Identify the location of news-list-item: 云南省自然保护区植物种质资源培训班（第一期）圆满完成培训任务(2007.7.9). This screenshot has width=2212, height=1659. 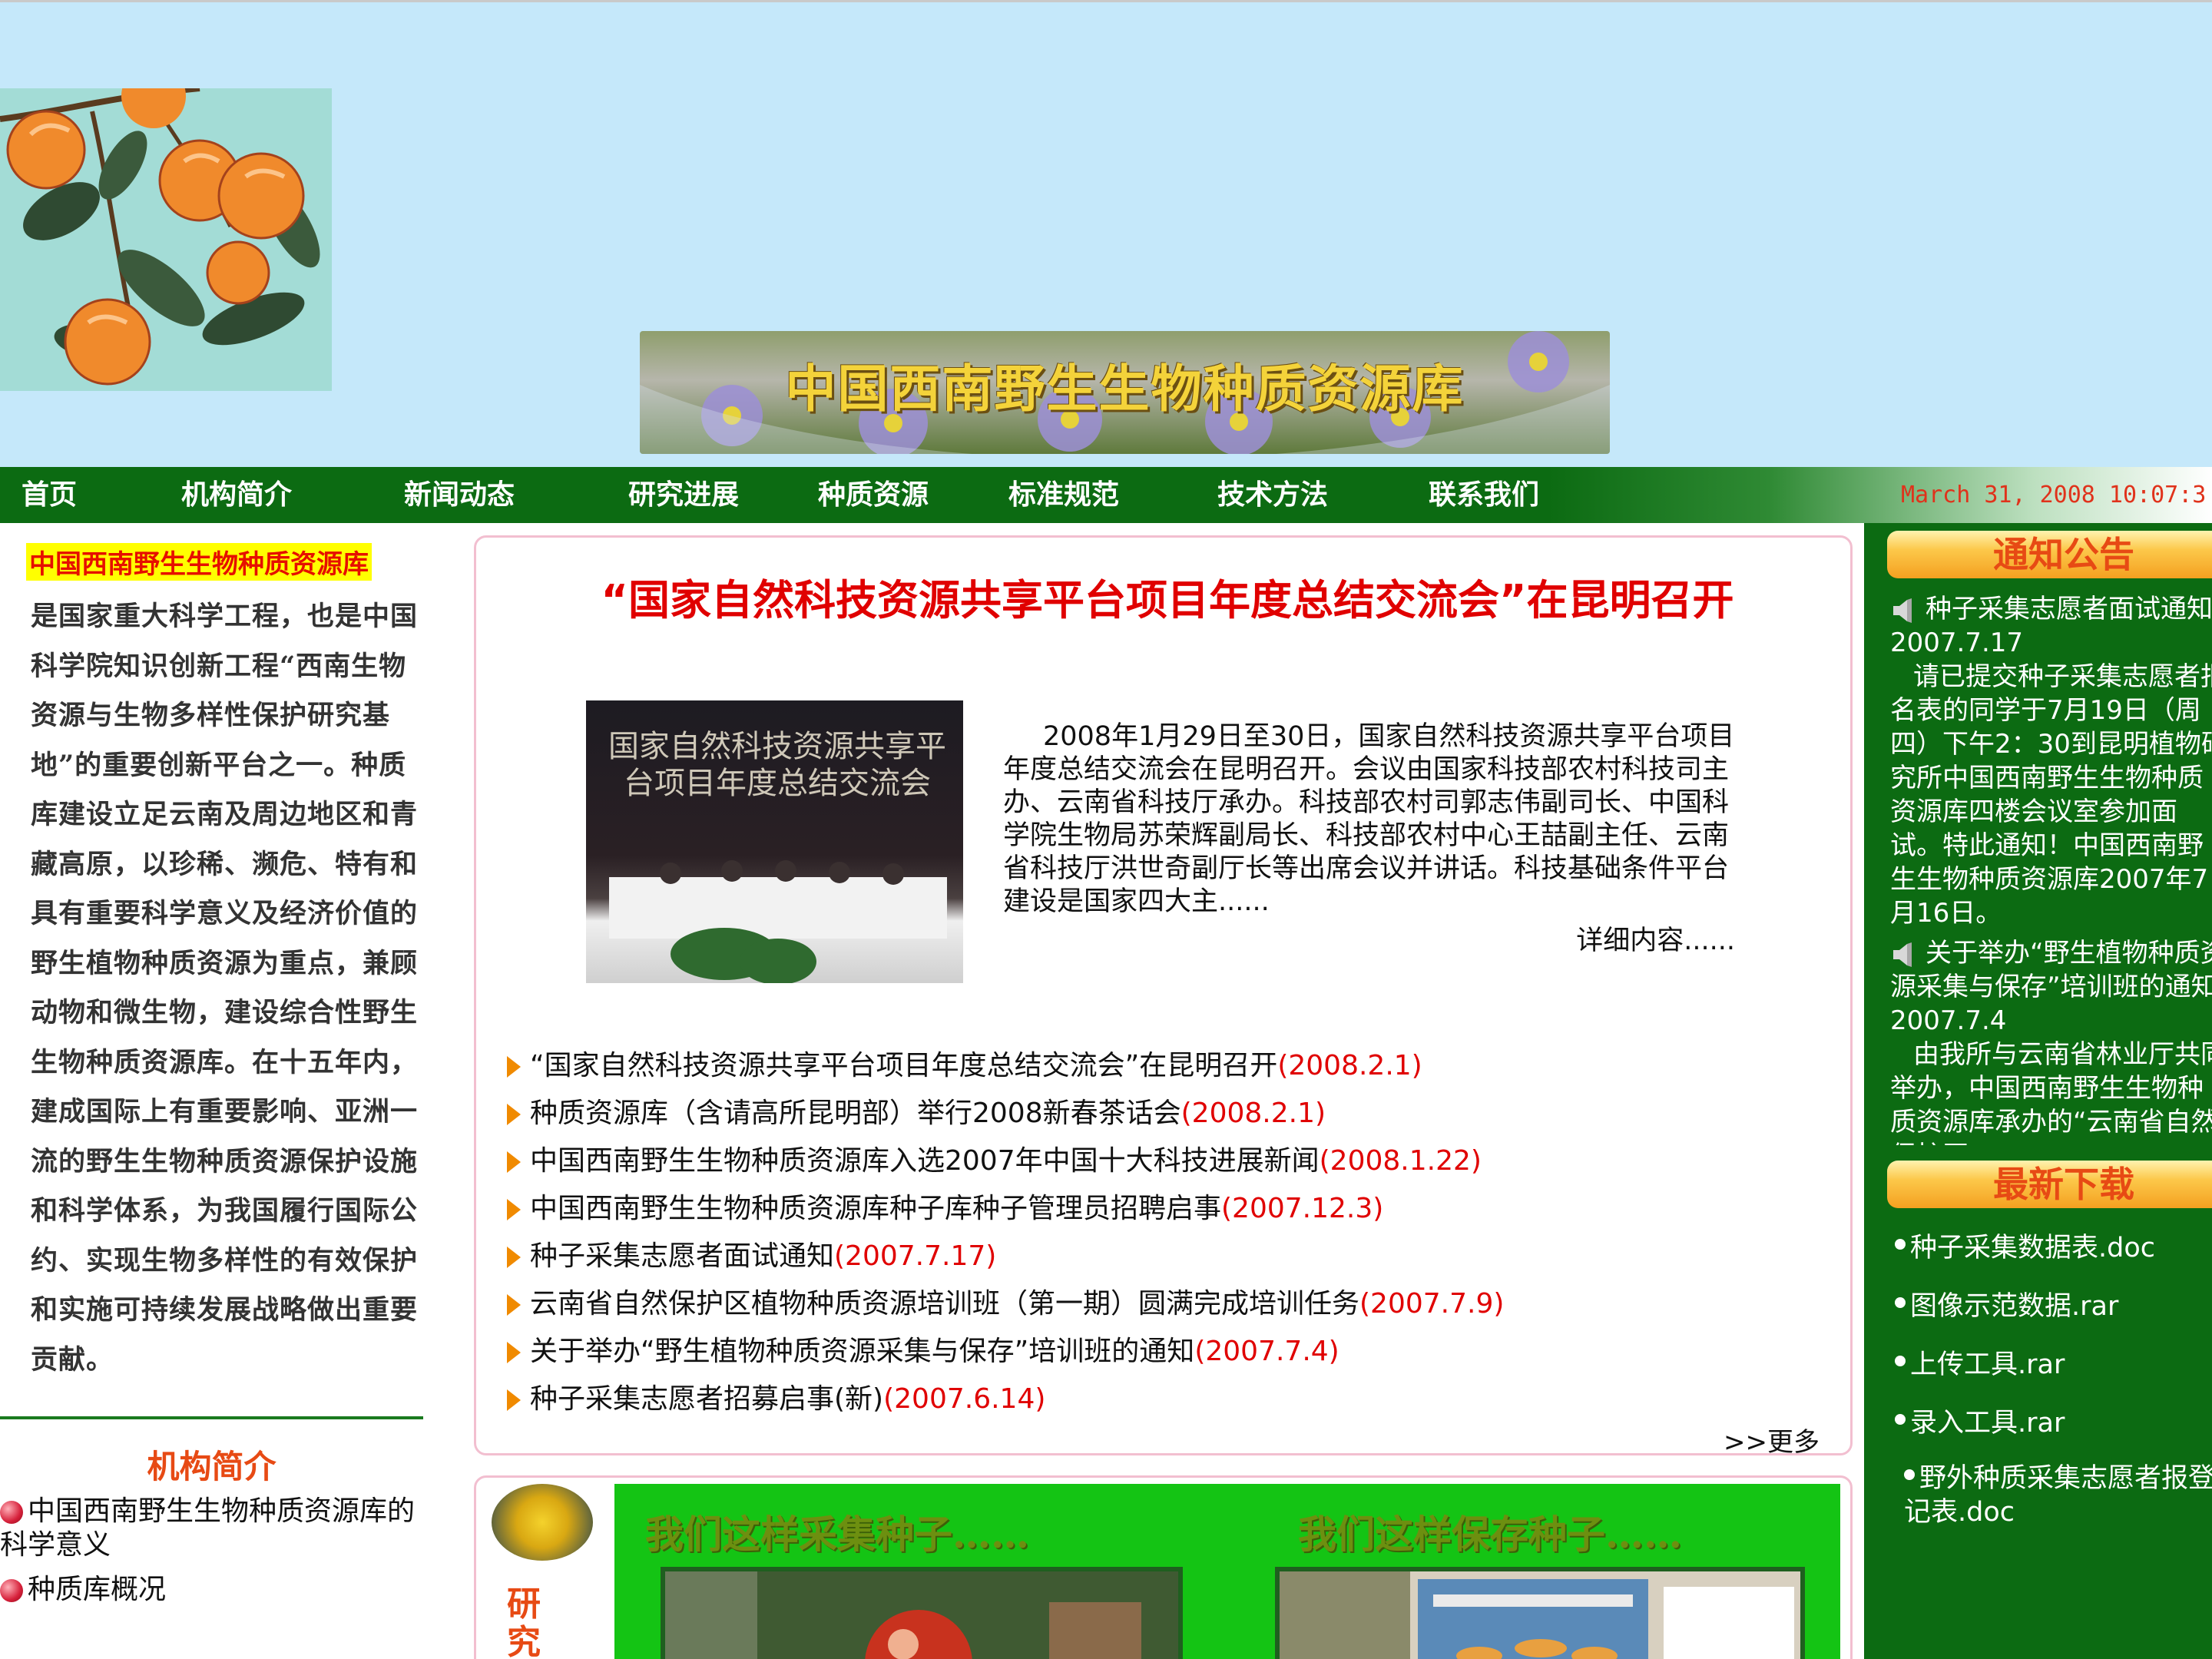
(1005, 1301).